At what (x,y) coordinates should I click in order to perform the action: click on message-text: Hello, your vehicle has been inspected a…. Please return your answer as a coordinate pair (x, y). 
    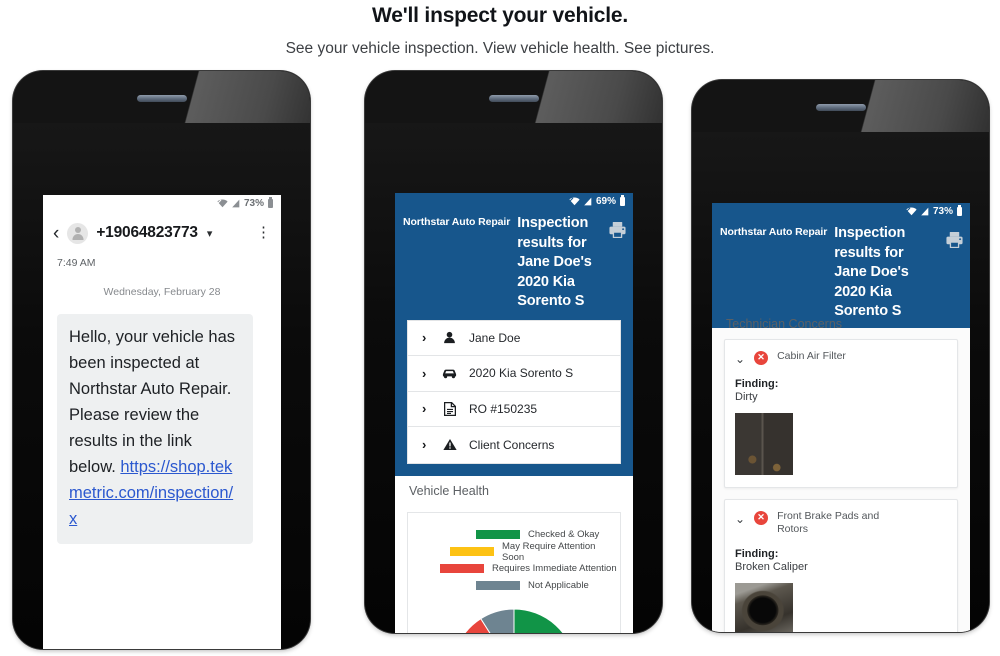
    Looking at the image, I should click on (152, 402).